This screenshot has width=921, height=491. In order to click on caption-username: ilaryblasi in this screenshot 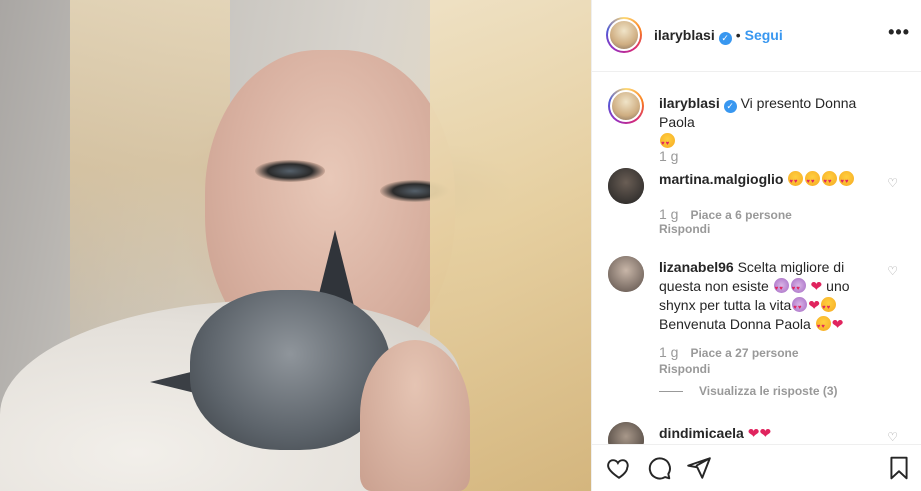, I will do `click(689, 103)`.